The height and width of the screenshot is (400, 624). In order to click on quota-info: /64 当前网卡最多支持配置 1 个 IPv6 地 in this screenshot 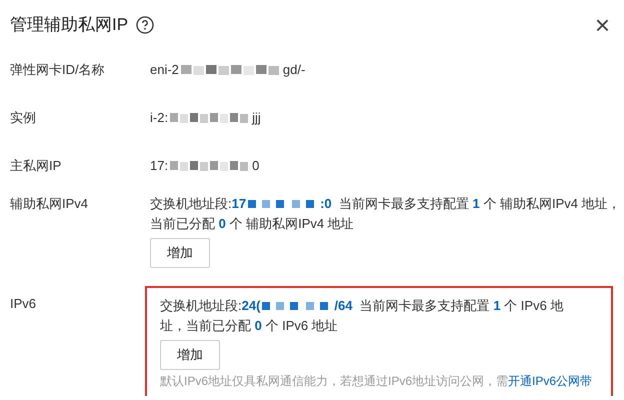, I will do `click(449, 306)`.